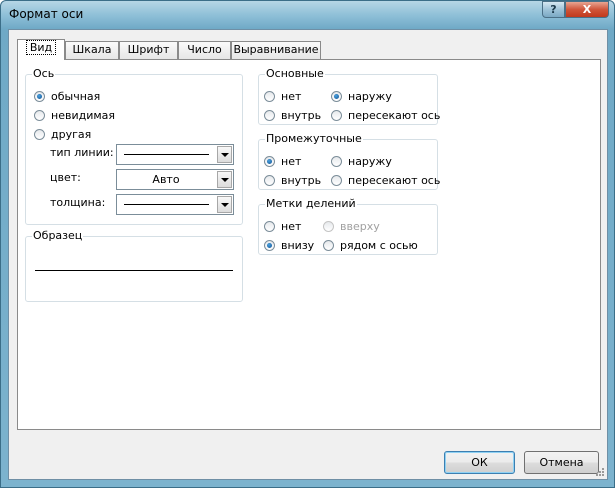  Describe the element at coordinates (600, 472) in the screenshot. I see `resize-grip-icon` at that location.